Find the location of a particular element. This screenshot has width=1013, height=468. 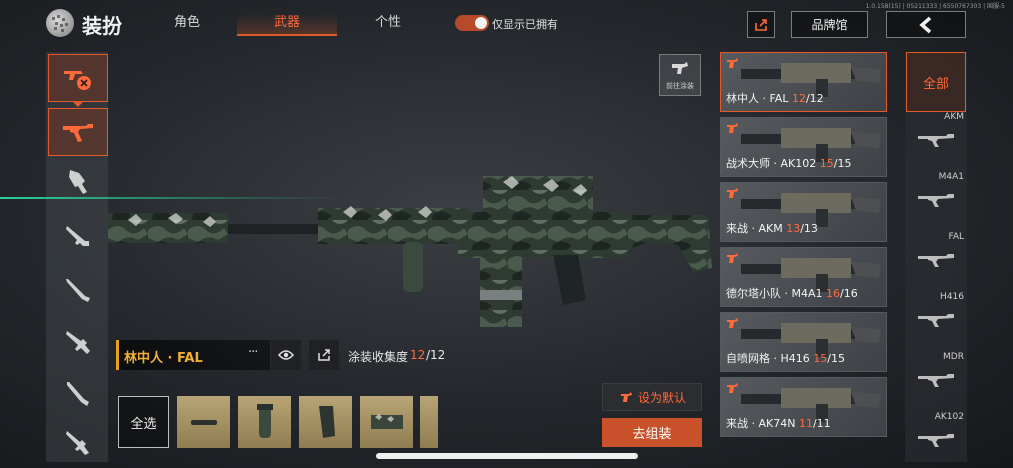

owned-only-toggle is located at coordinates (472, 23).